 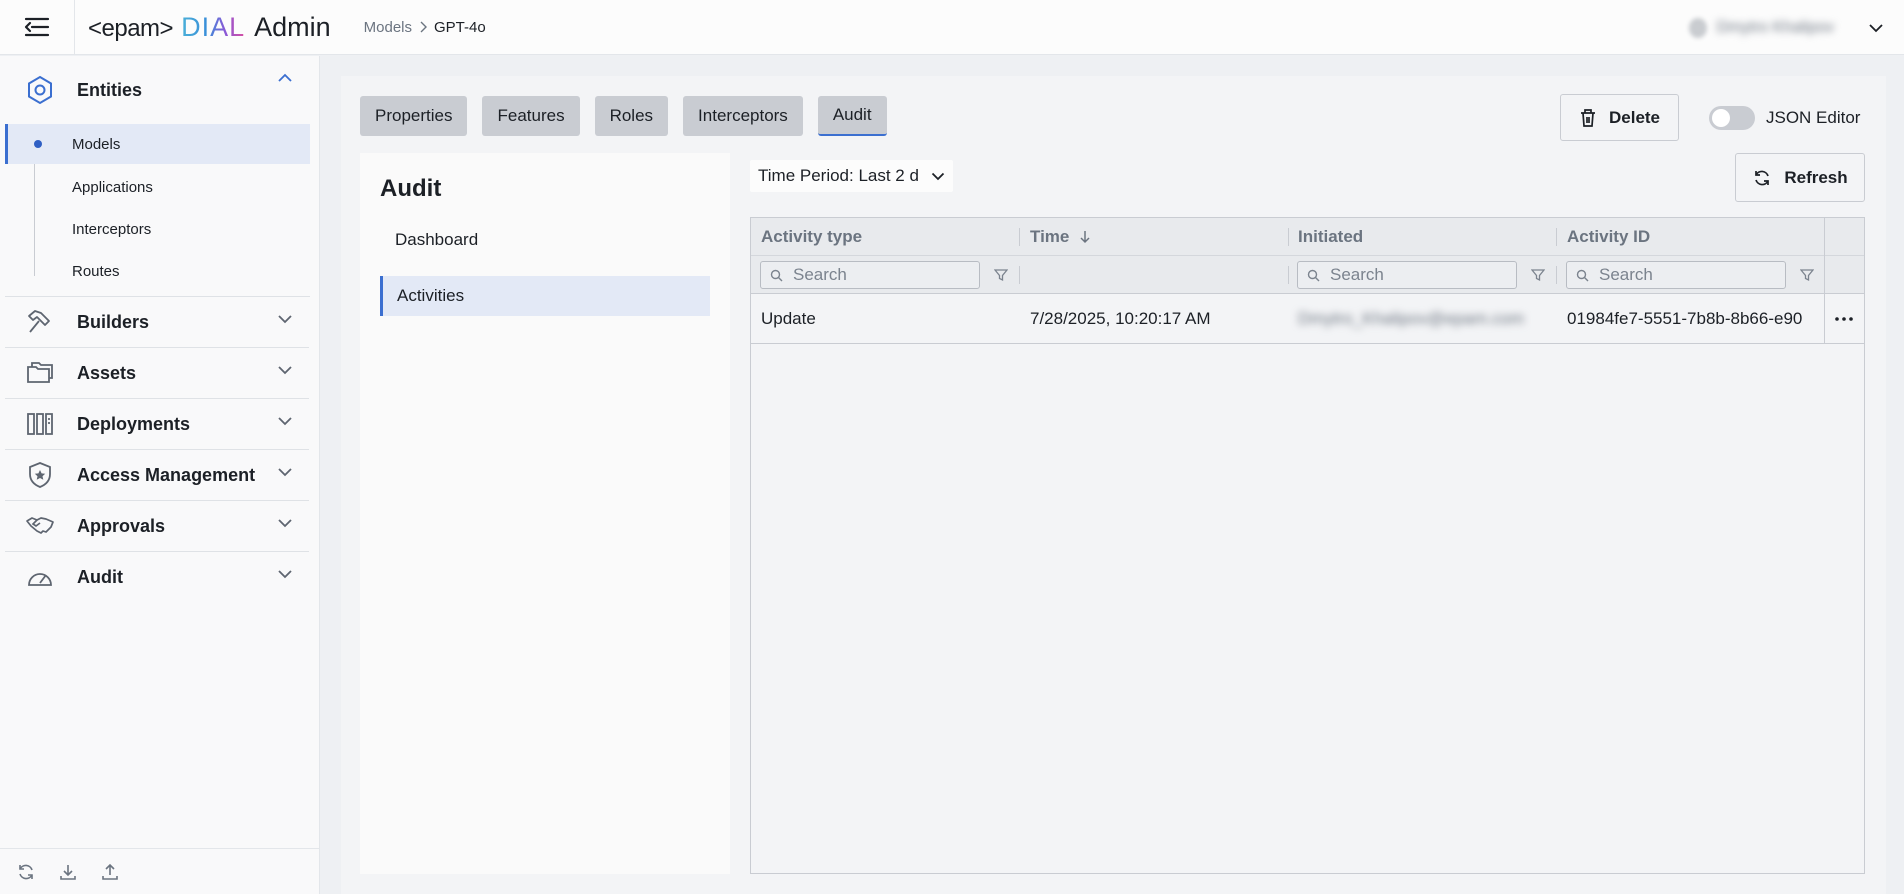 I want to click on row-actions-button, so click(x=1844, y=319).